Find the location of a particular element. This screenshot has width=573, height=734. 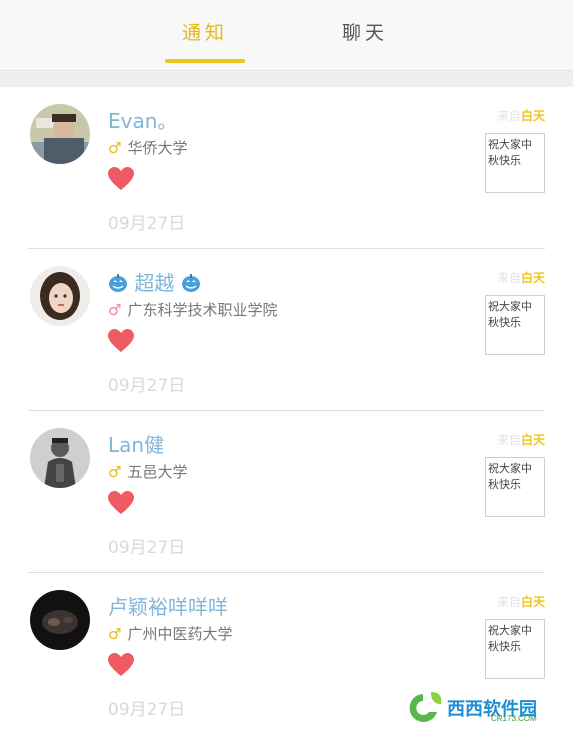

watermark-logo: 西西软件园 CR173.COM is located at coordinates (484, 707).